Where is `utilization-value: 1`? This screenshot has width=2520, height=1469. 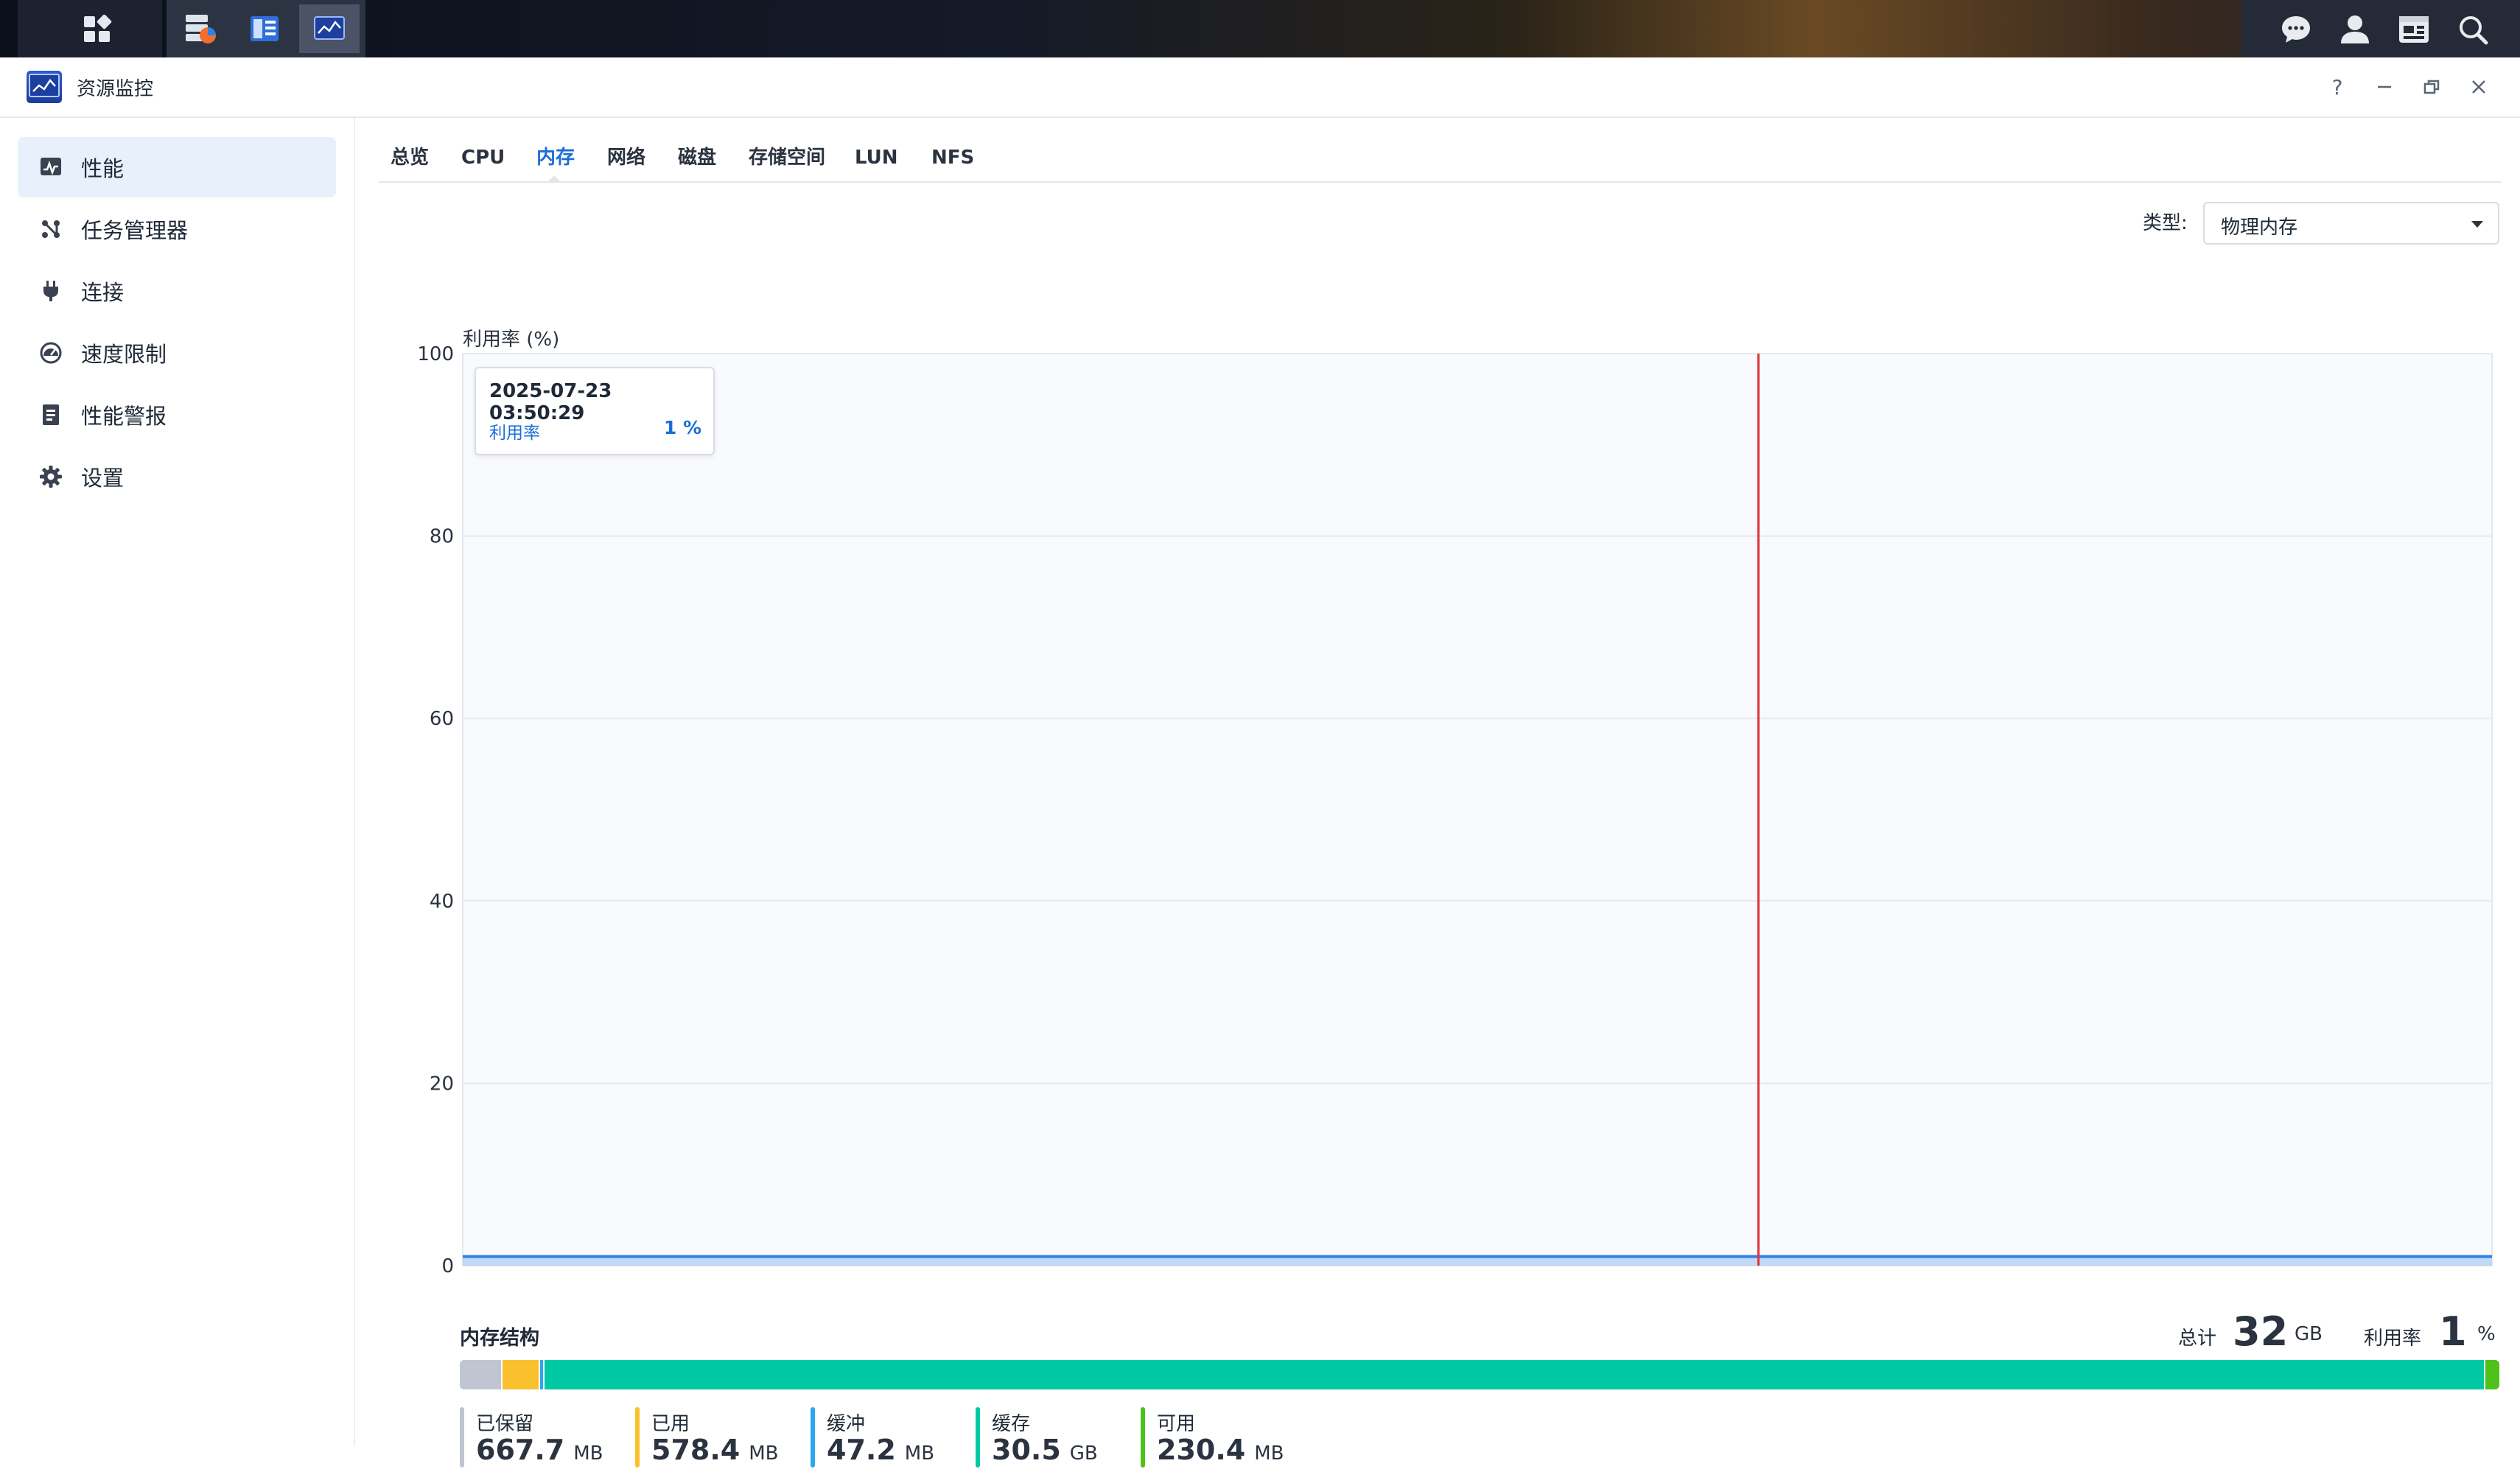 utilization-value: 1 is located at coordinates (2453, 1331).